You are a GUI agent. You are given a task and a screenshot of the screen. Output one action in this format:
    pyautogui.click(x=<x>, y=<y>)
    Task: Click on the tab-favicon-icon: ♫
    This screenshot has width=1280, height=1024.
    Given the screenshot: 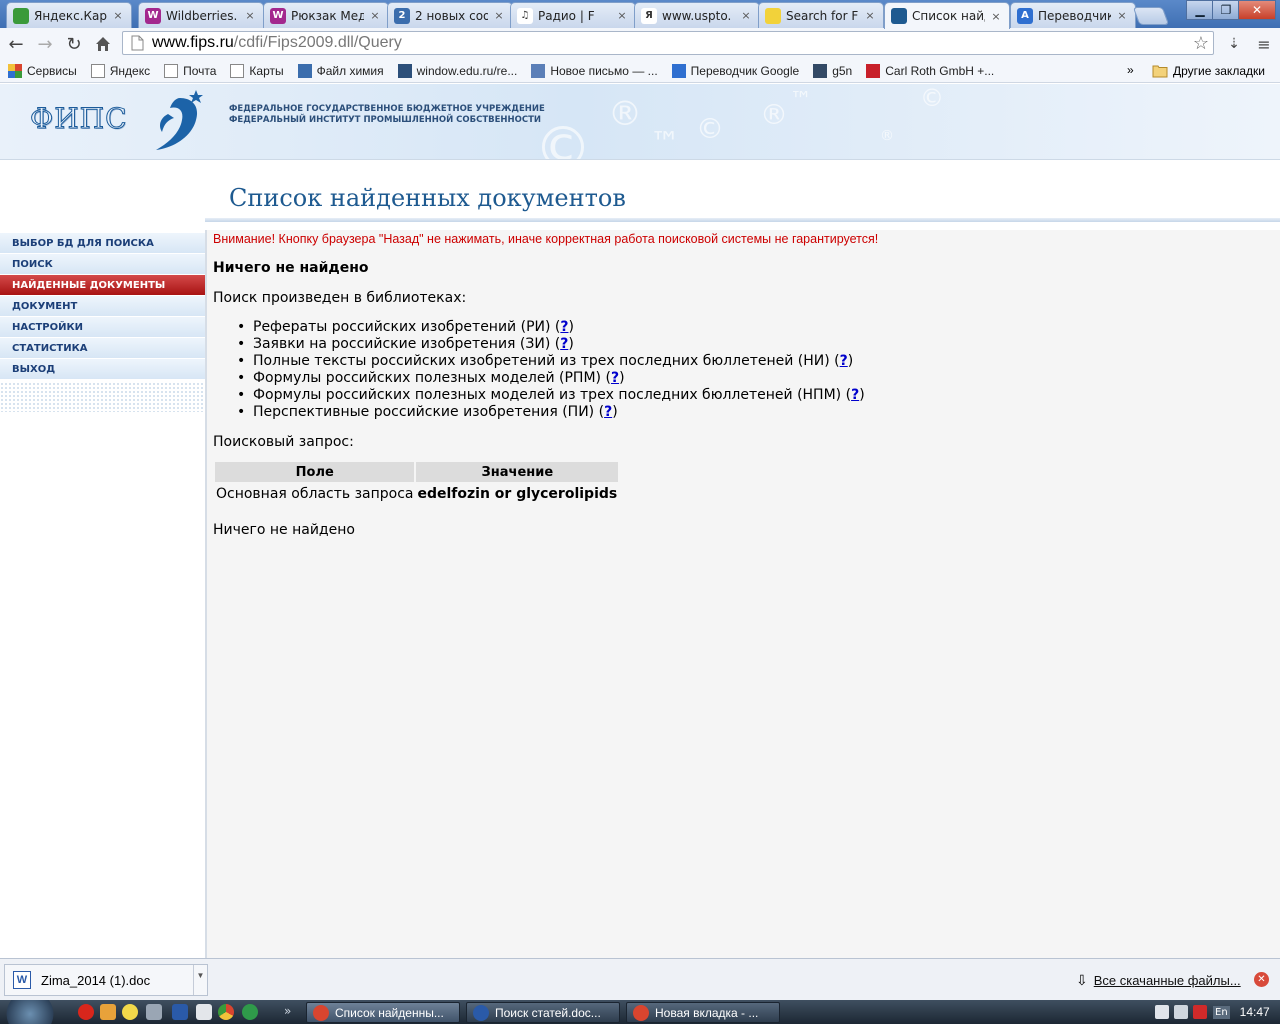 What is the action you would take?
    pyautogui.click(x=525, y=15)
    